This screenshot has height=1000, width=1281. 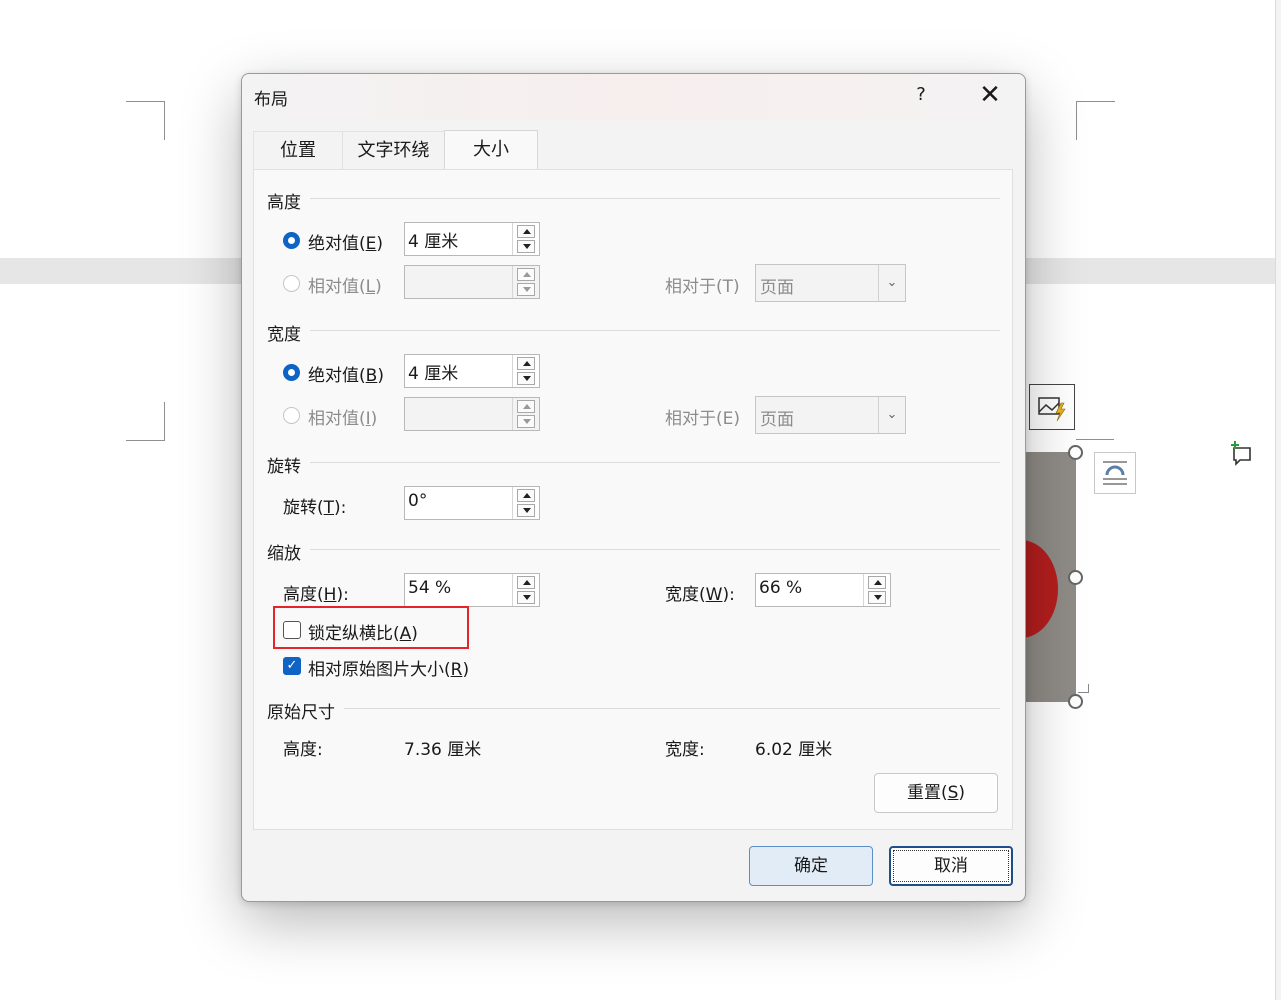 I want to click on width-absolute-label-pre: 绝对值(, so click(x=337, y=376).